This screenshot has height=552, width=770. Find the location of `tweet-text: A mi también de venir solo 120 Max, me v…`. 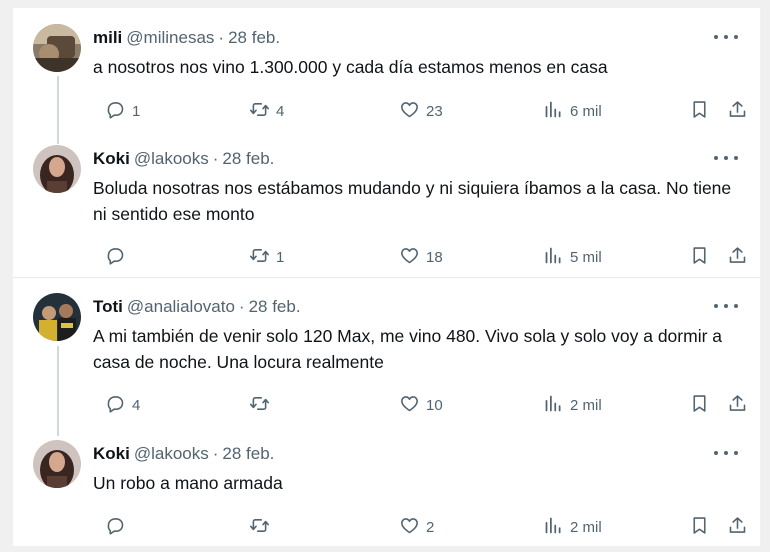

tweet-text: A mi también de venir solo 120 Max, me v… is located at coordinates (408, 349).